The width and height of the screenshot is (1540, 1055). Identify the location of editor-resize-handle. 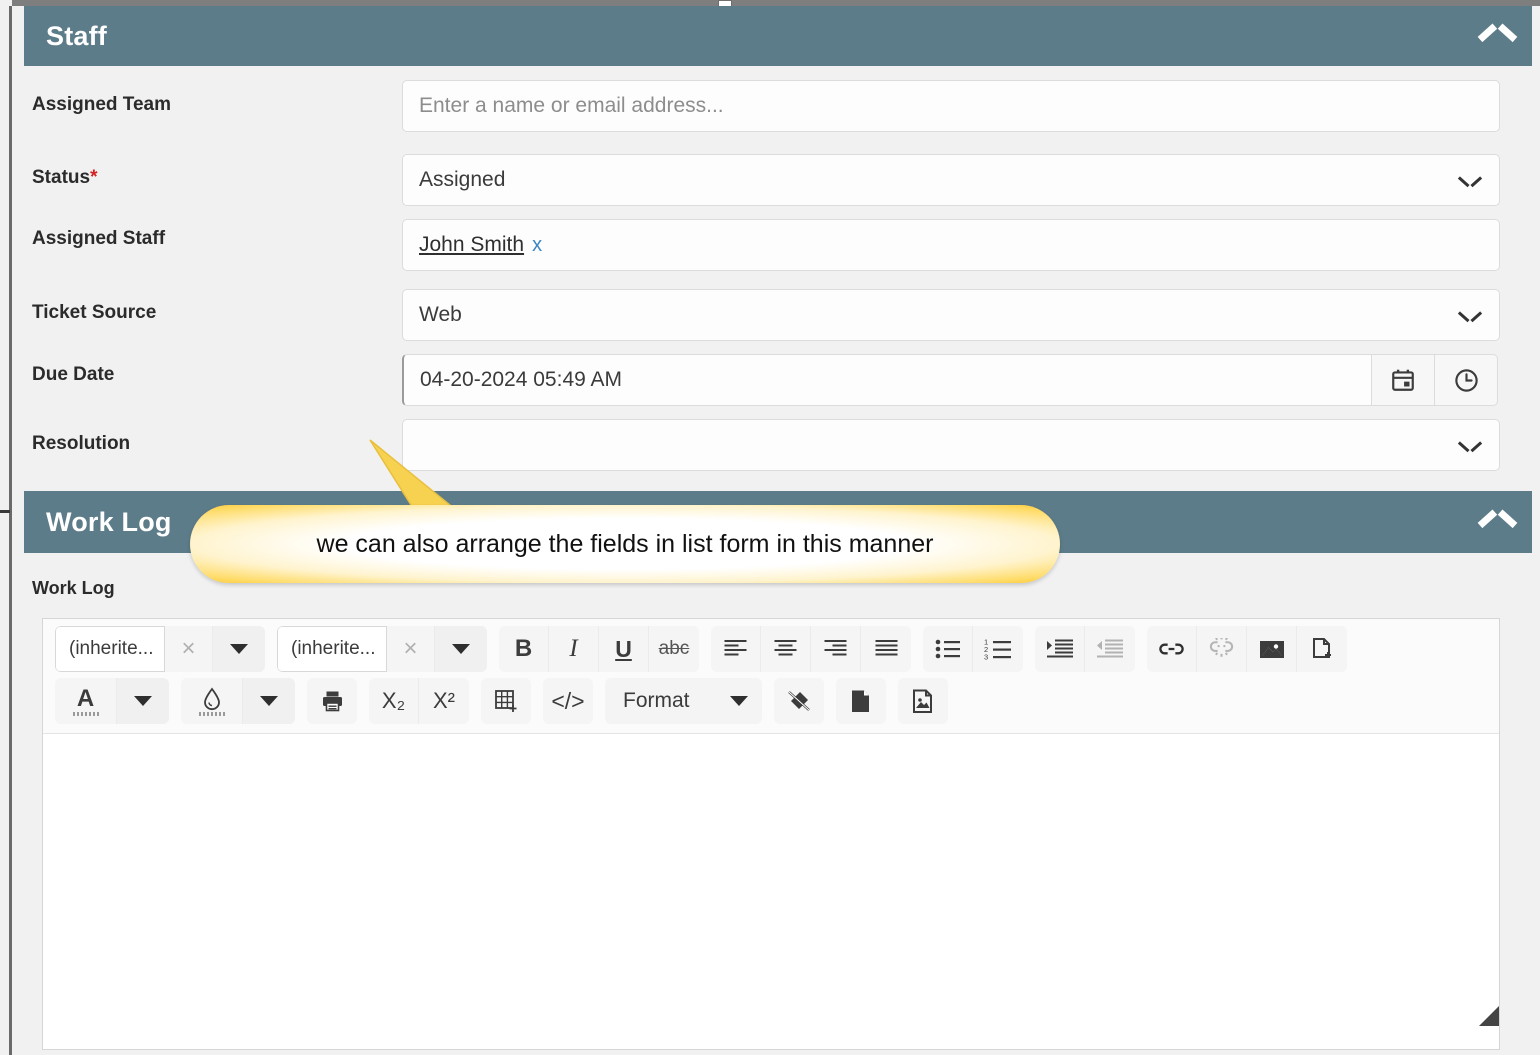
(1489, 1016).